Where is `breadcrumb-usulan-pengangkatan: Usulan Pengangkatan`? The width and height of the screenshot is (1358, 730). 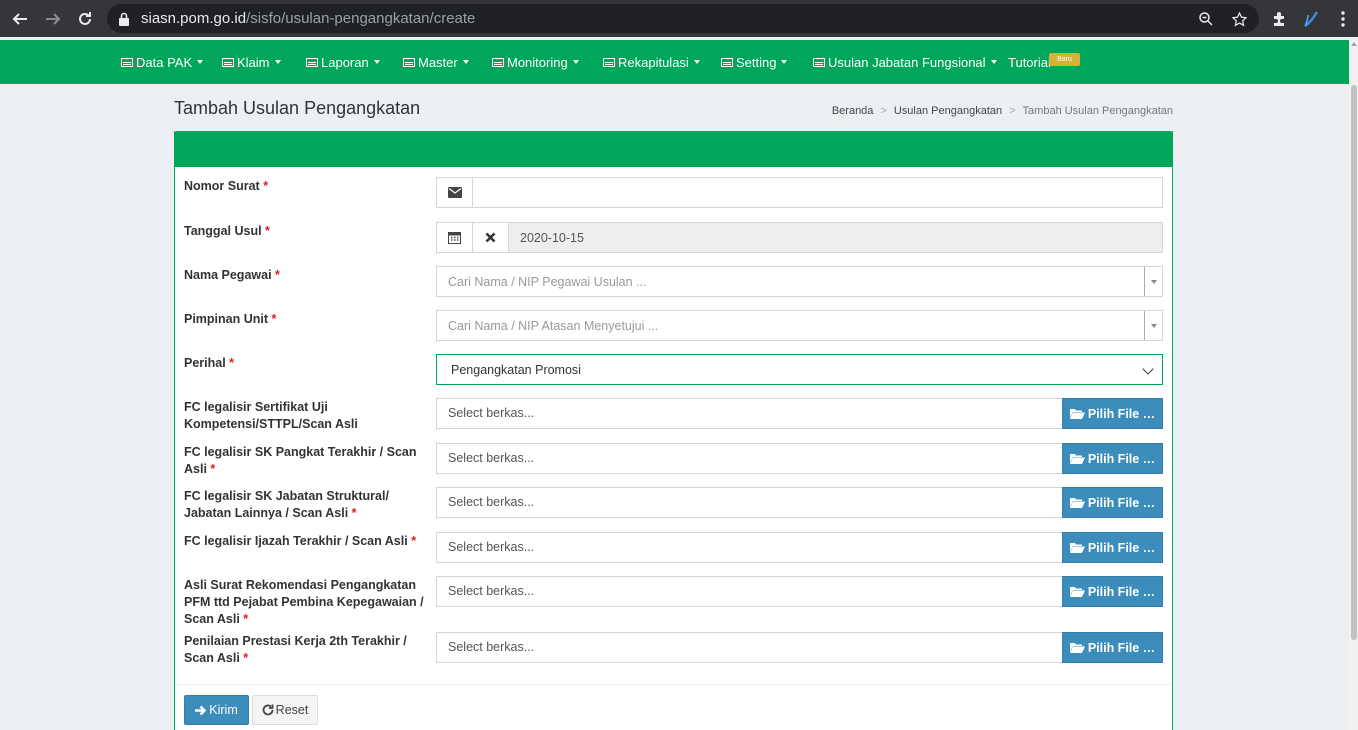
breadcrumb-usulan-pengangkatan: Usulan Pengangkatan is located at coordinates (948, 111).